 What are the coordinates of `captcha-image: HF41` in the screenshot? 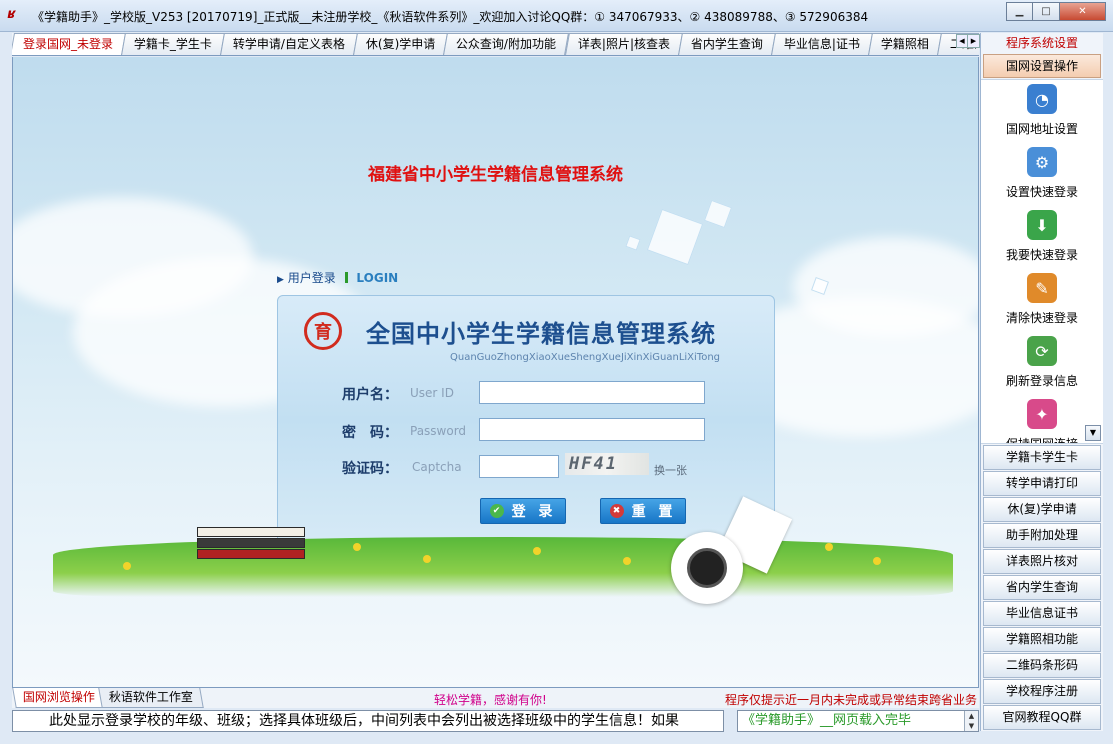 It's located at (607, 464).